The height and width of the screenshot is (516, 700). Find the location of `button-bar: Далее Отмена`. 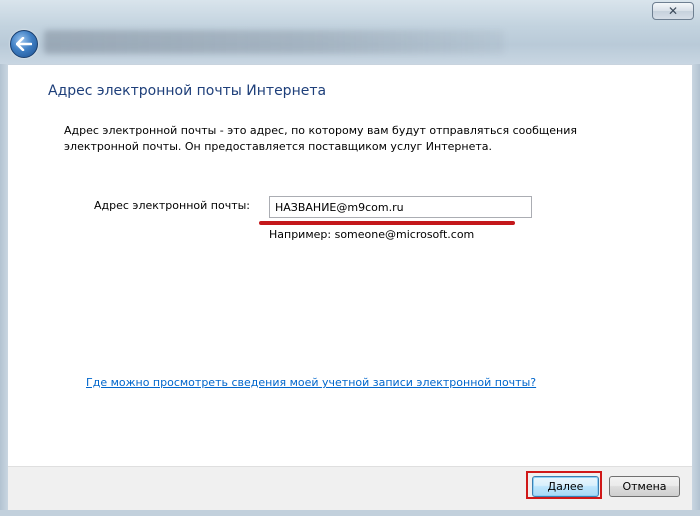

button-bar: Далее Отмена is located at coordinates (350, 488).